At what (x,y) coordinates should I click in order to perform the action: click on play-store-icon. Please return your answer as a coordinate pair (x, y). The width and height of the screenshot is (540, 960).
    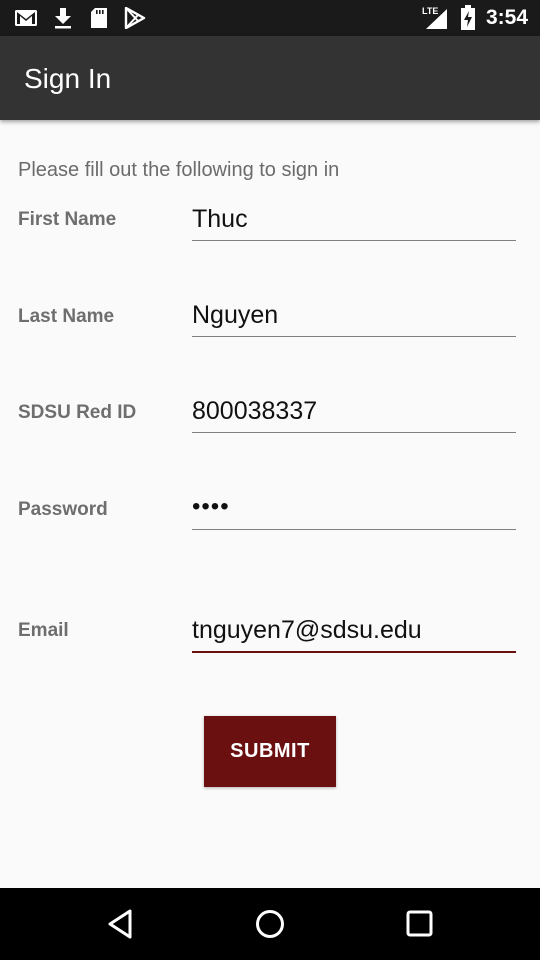
    Looking at the image, I should click on (135, 18).